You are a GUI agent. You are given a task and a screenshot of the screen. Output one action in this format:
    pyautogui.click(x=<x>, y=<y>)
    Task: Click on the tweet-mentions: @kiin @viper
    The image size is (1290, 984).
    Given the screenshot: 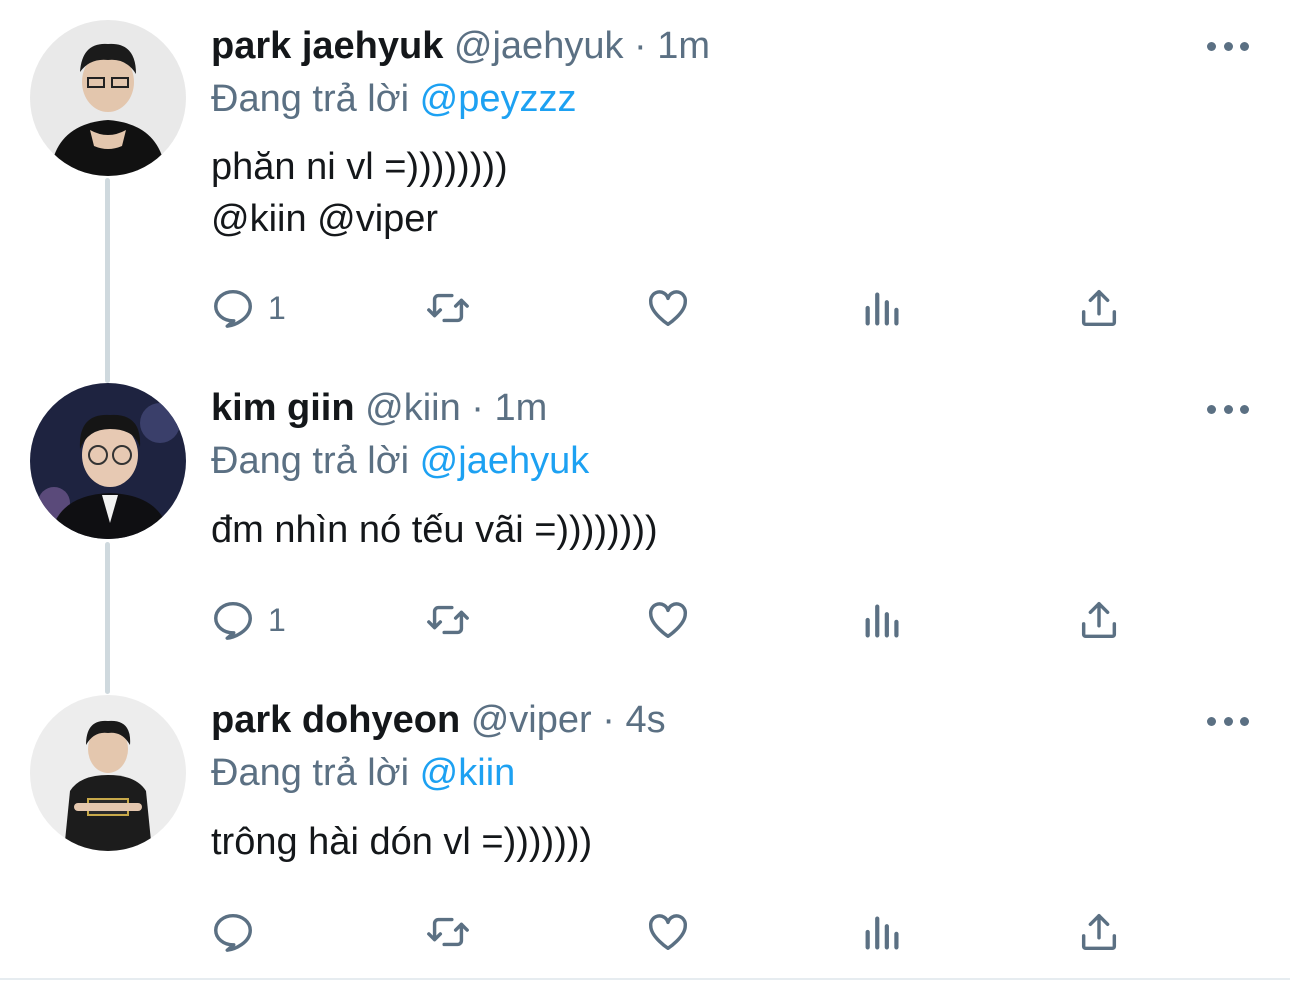 What is the action you would take?
    pyautogui.click(x=324, y=219)
    